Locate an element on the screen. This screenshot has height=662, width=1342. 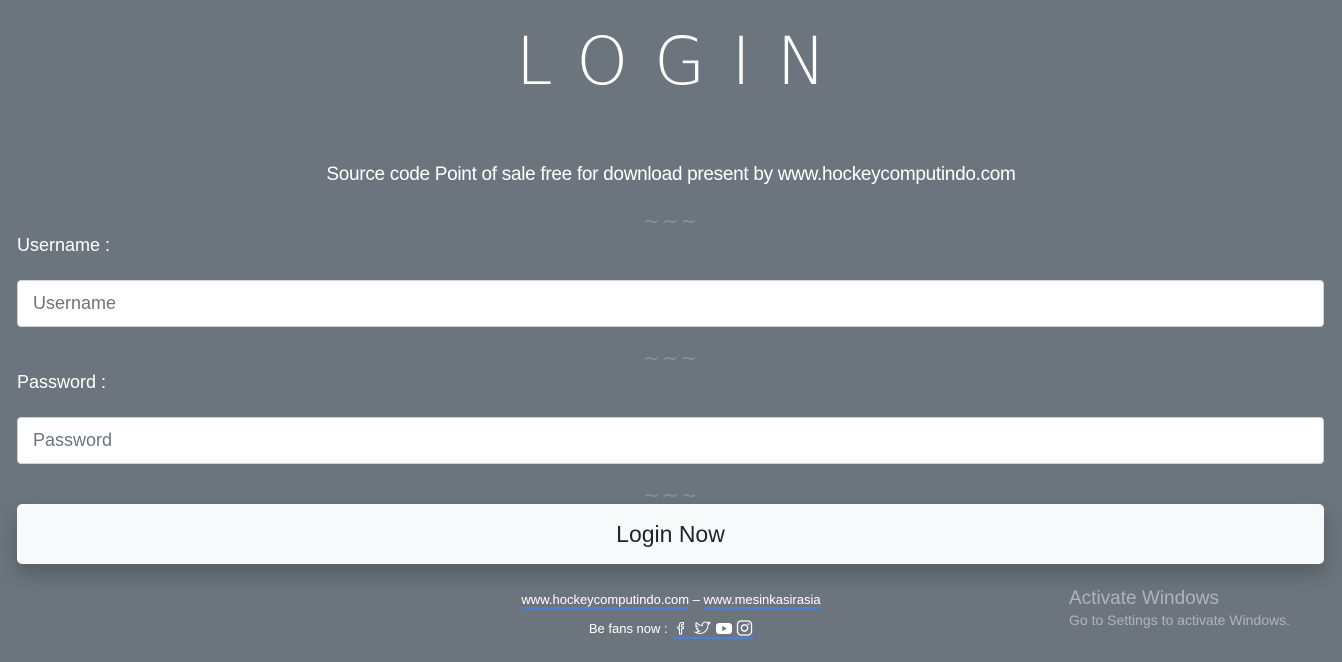
watermark-title: Activate Windows is located at coordinates (1144, 598).